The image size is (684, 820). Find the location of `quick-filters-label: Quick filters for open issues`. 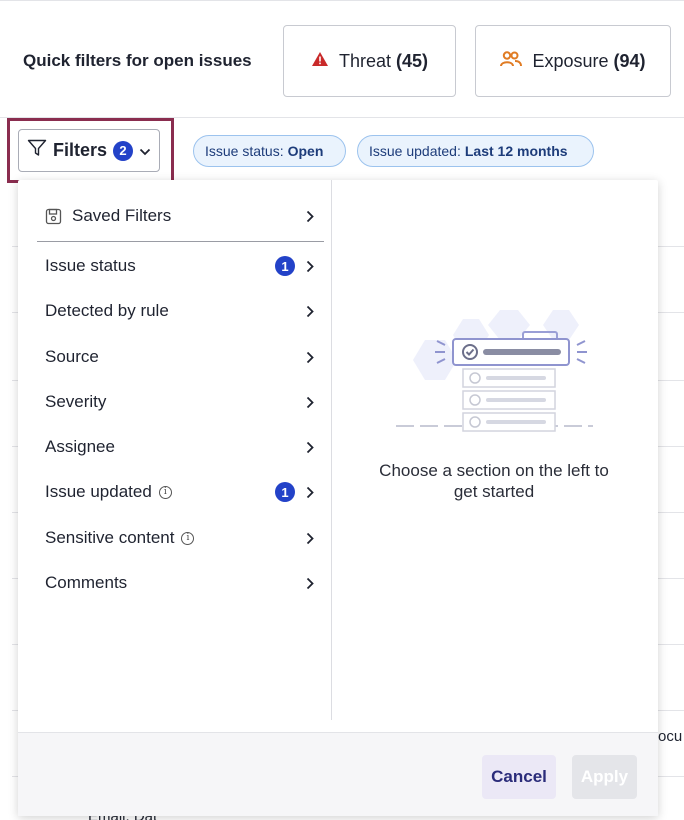

quick-filters-label: Quick filters for open issues is located at coordinates (137, 60).